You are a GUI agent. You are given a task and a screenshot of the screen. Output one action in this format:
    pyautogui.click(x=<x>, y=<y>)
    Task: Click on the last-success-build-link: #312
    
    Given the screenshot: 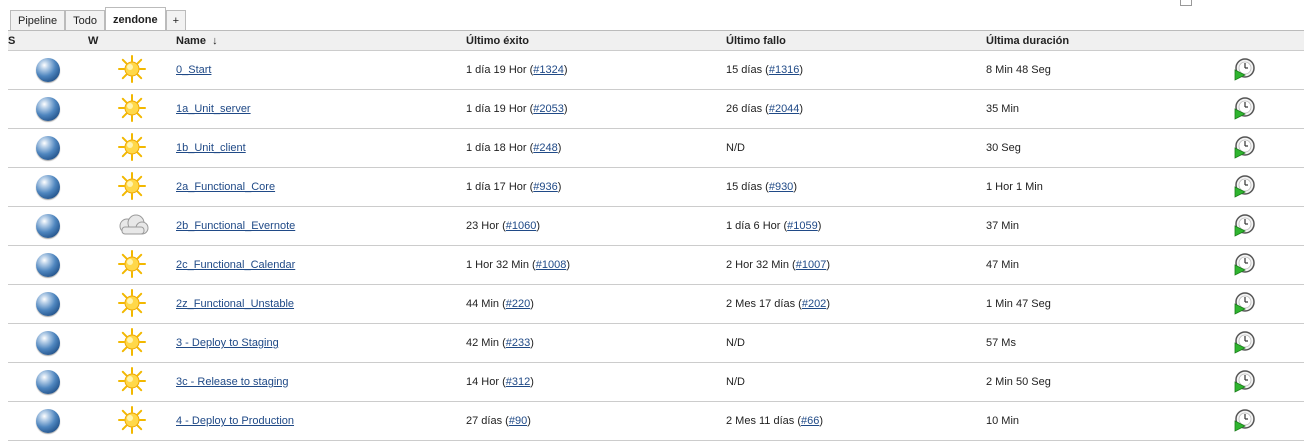 What is the action you would take?
    pyautogui.click(x=518, y=382)
    